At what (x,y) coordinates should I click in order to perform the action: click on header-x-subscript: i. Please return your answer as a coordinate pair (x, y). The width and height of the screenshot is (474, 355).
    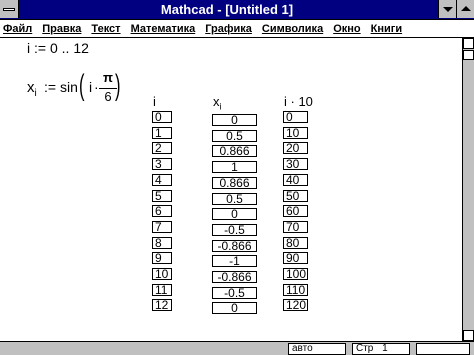
    Looking at the image, I should click on (220, 106).